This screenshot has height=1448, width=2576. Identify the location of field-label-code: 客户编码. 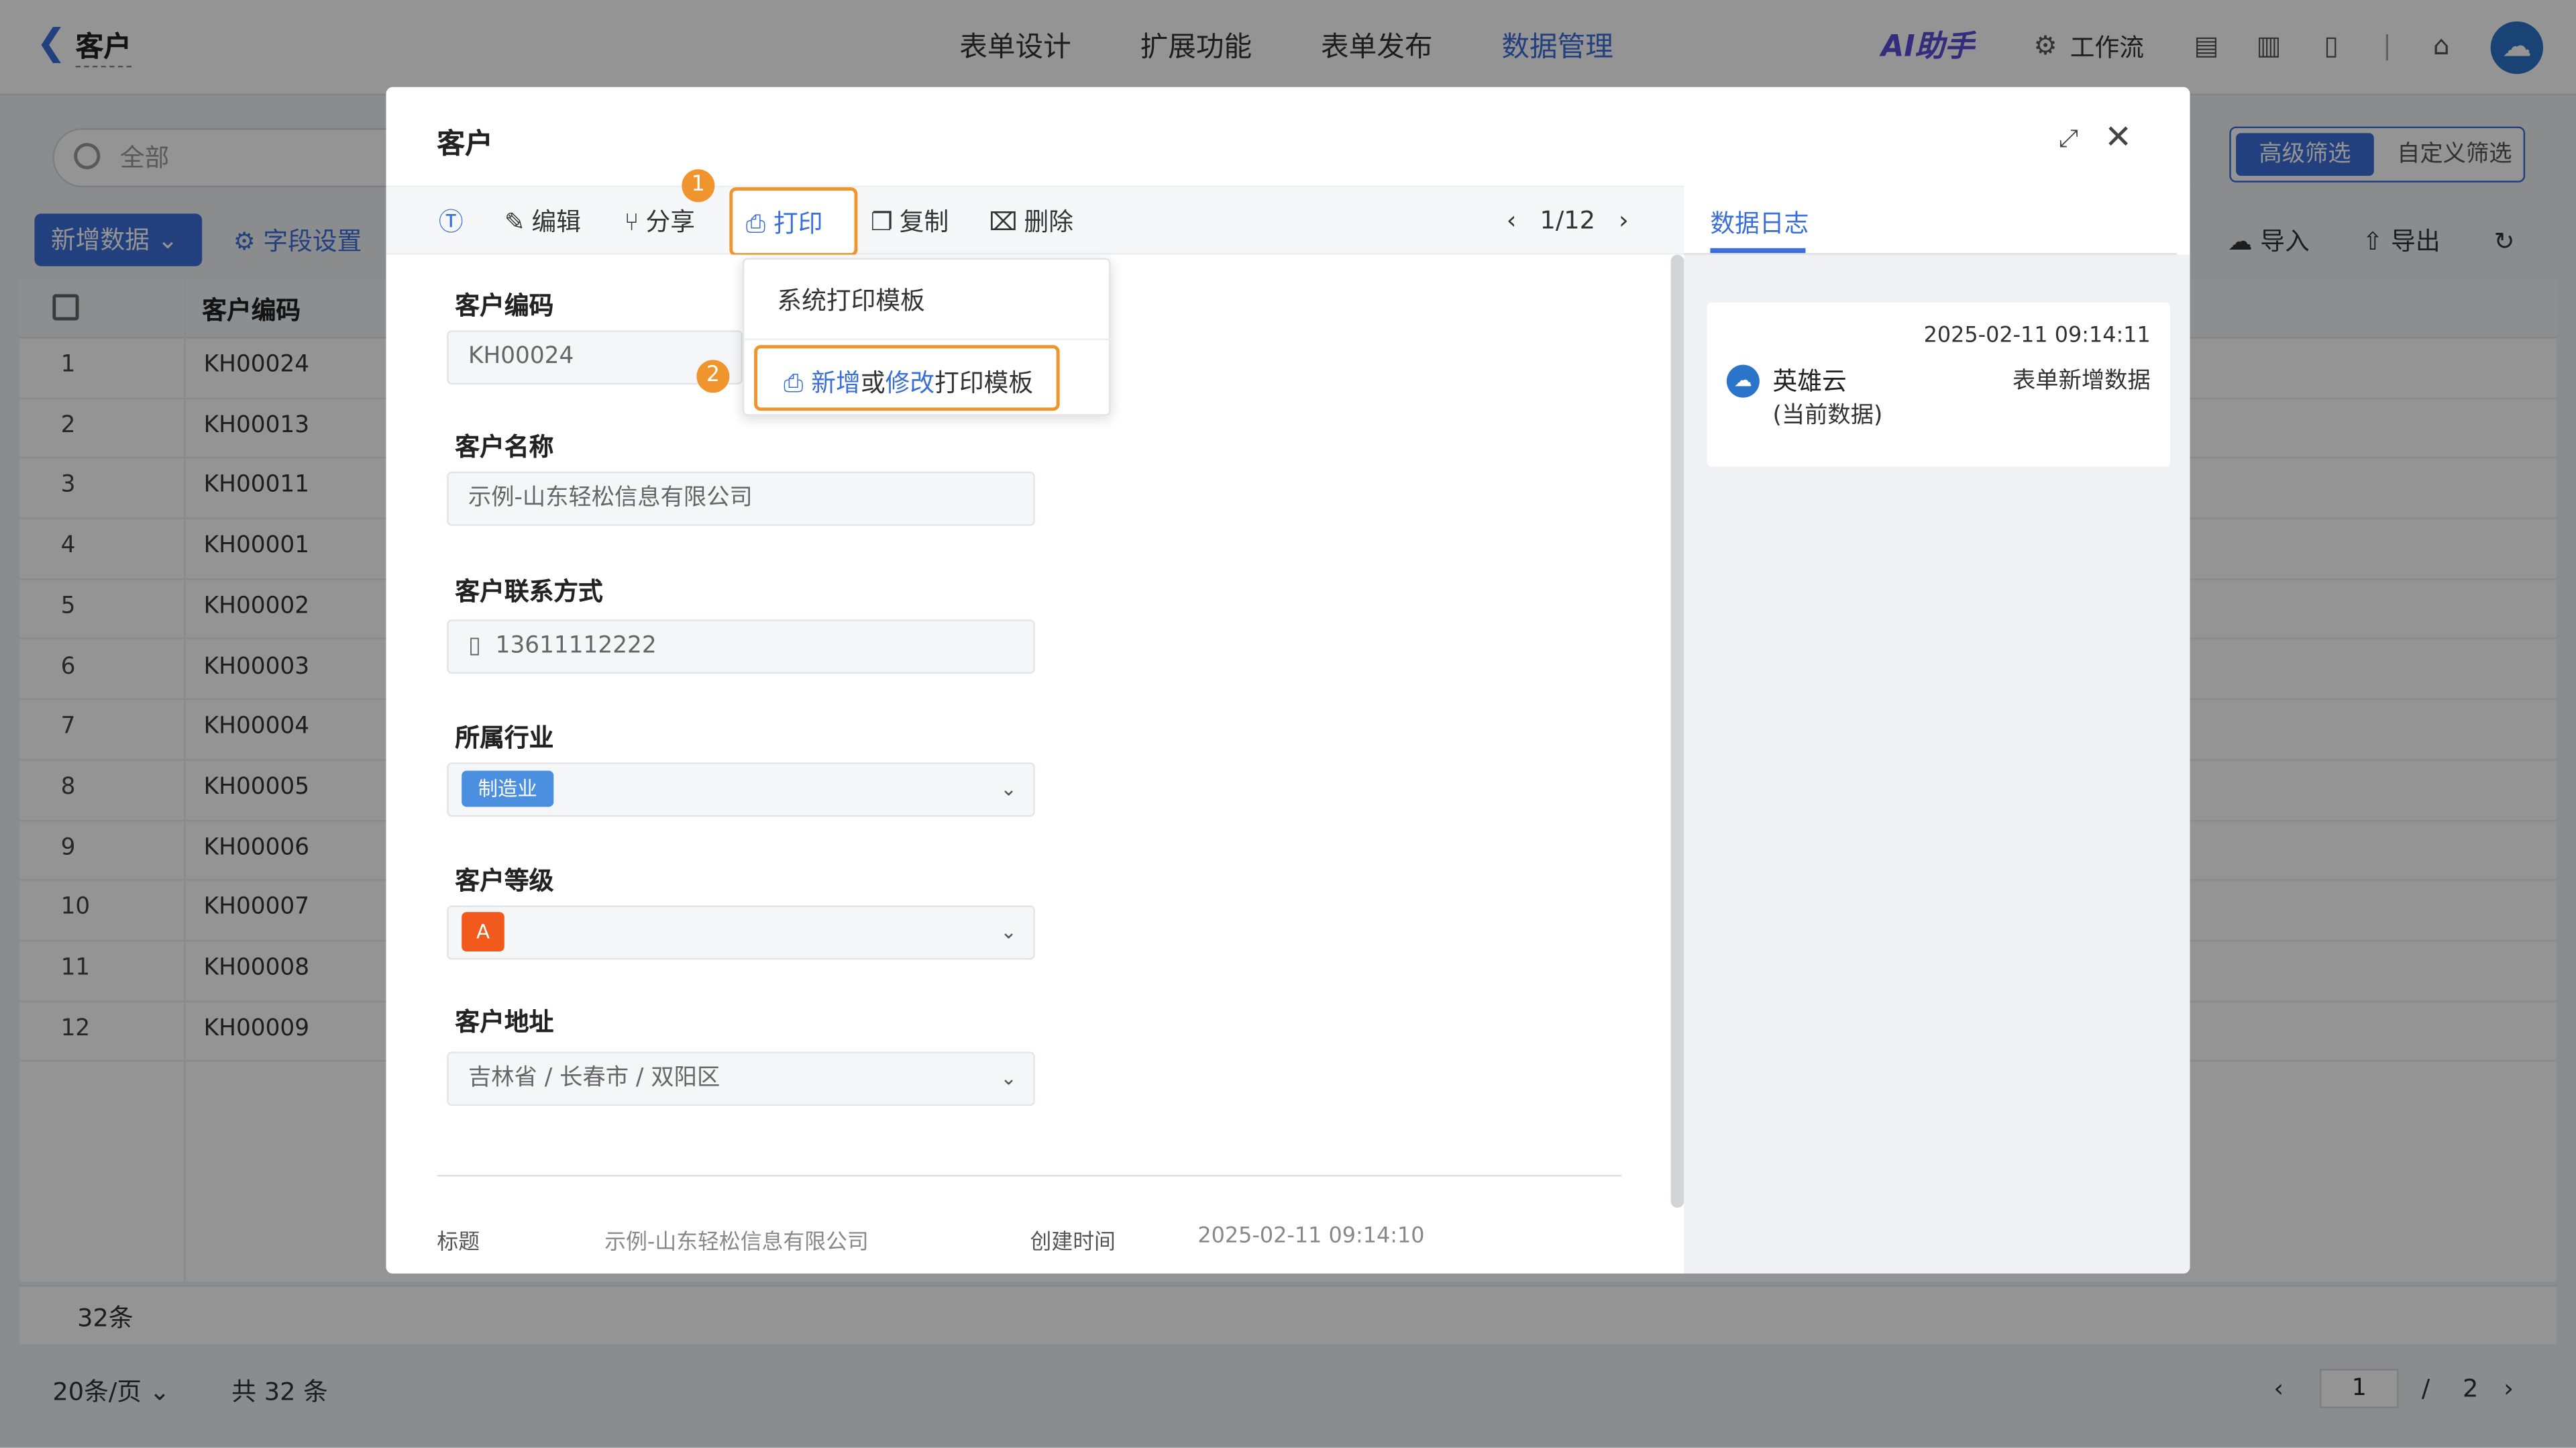
(504, 306).